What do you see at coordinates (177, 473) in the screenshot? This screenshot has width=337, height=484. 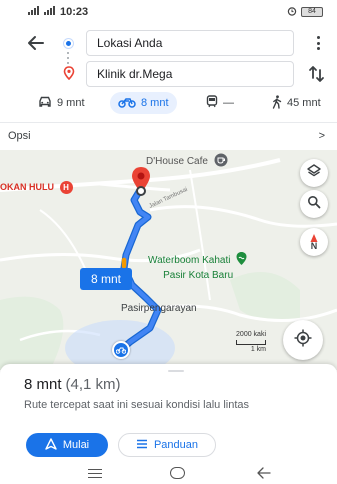 I see `home-icon` at bounding box center [177, 473].